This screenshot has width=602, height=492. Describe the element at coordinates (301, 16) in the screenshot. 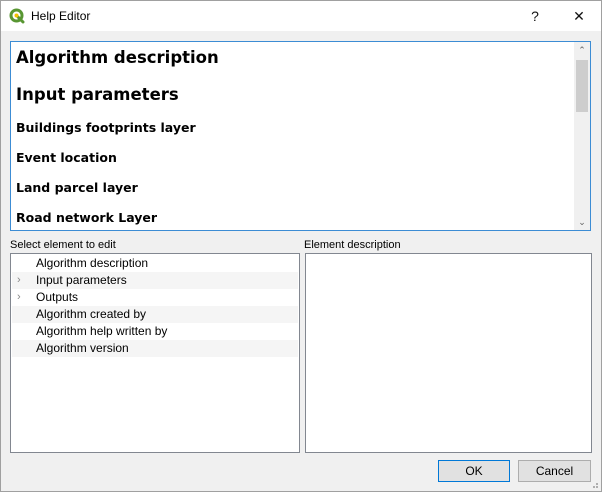

I see `title-bar: Help Editor ? ✕` at that location.